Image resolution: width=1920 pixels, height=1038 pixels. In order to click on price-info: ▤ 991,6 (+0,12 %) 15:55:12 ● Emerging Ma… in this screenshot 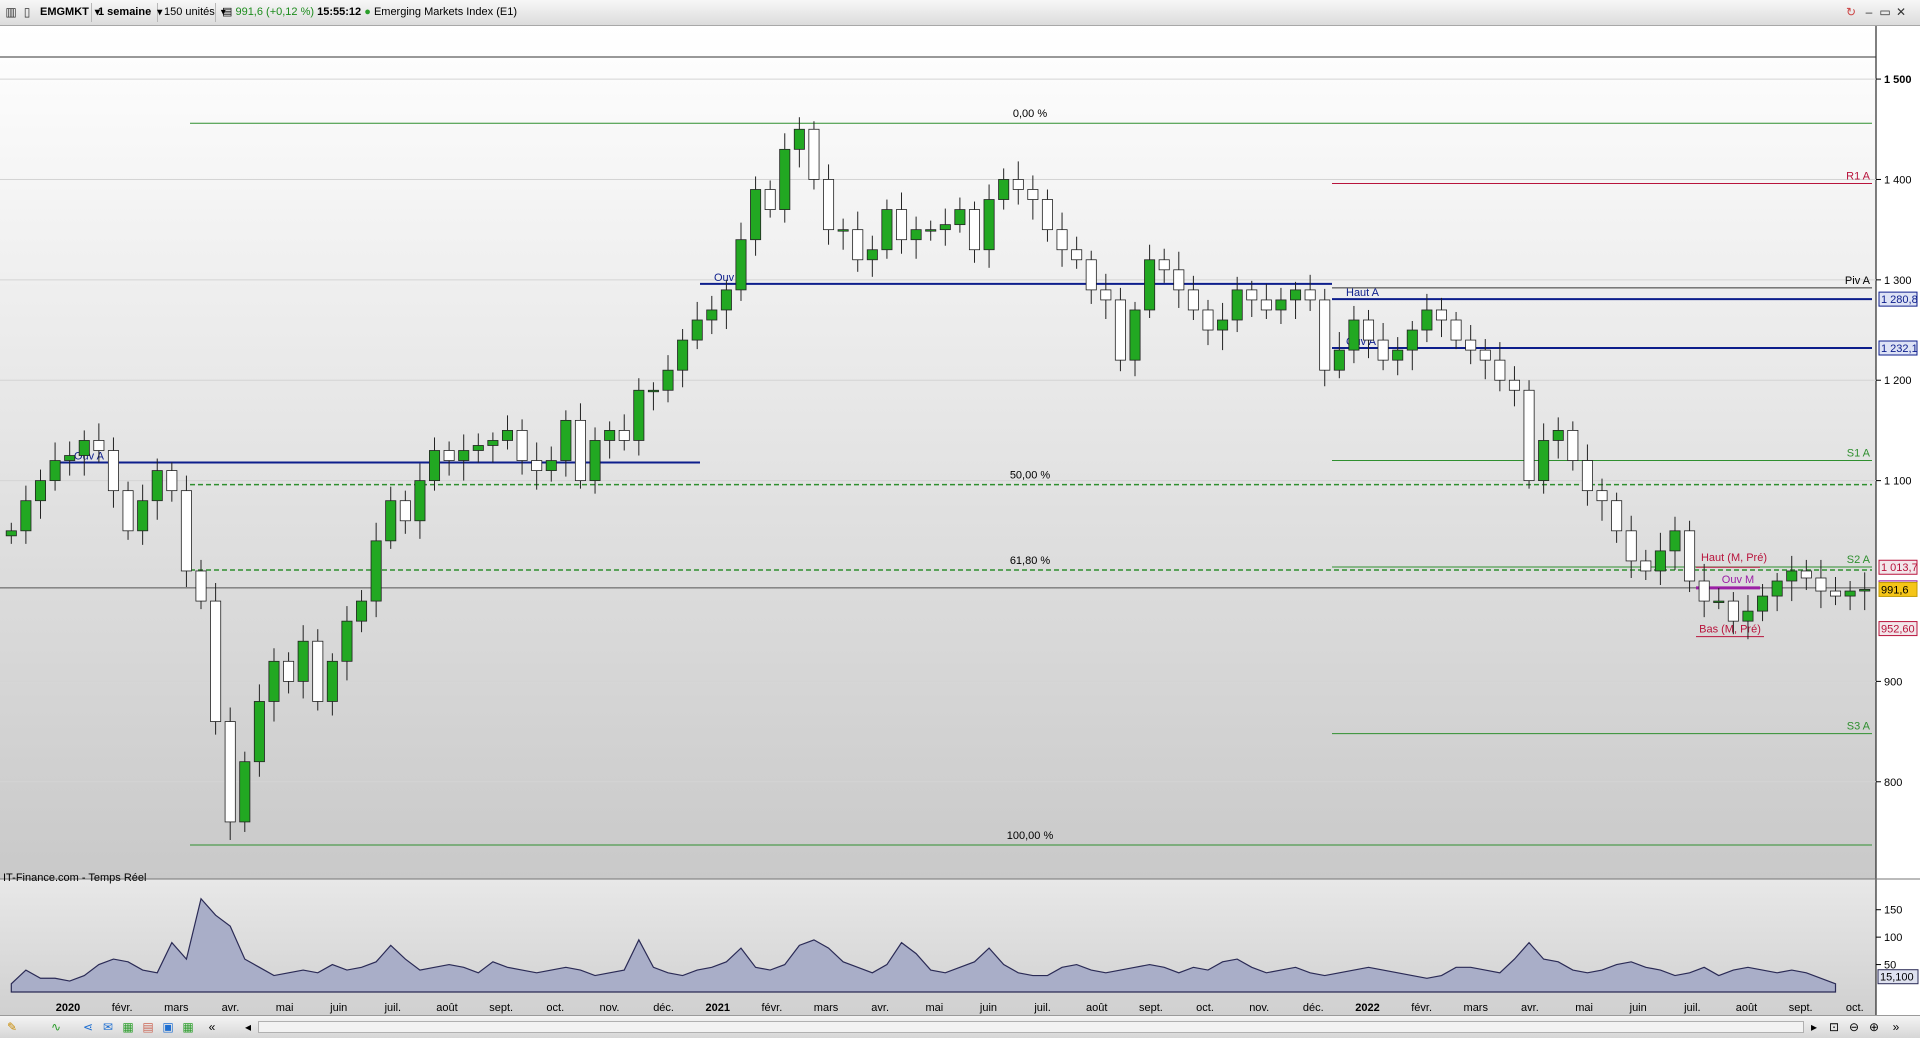, I will do `click(369, 12)`.